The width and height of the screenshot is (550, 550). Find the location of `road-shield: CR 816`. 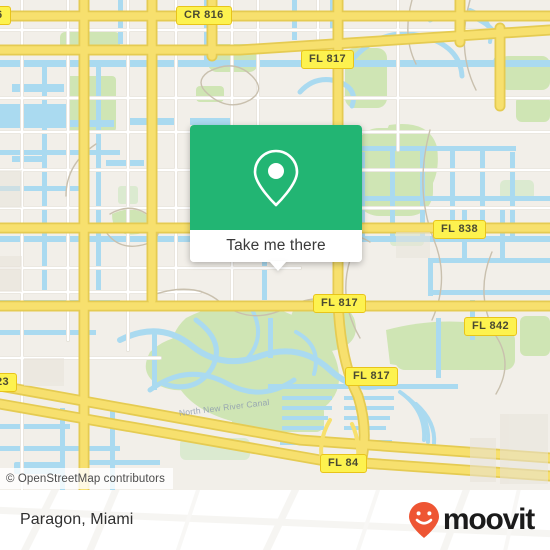

road-shield: CR 816 is located at coordinates (204, 15).